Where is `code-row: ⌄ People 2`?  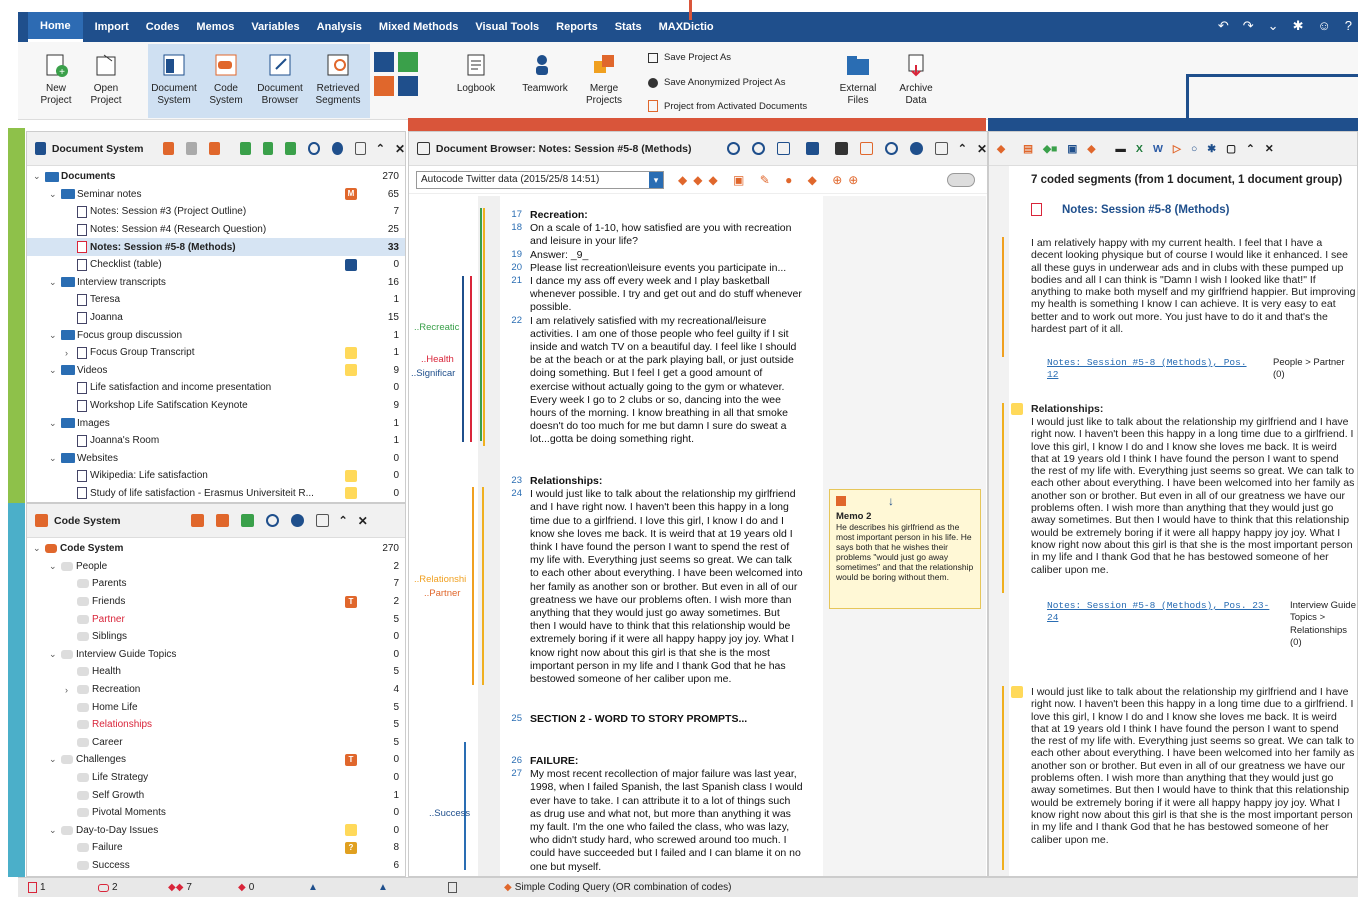
code-row: ⌄ People 2 is located at coordinates (216, 567).